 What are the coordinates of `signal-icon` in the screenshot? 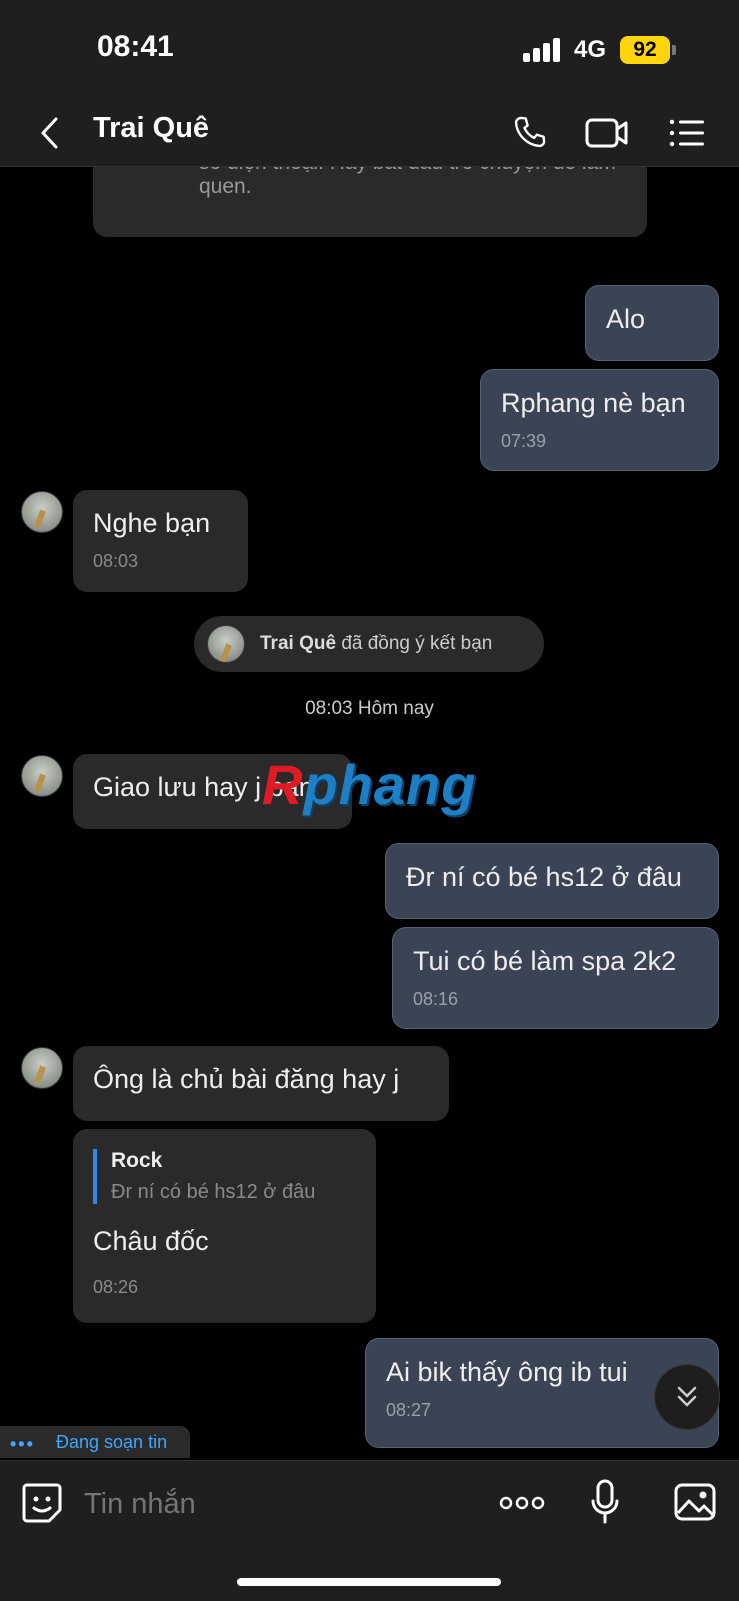 It's located at (543, 50).